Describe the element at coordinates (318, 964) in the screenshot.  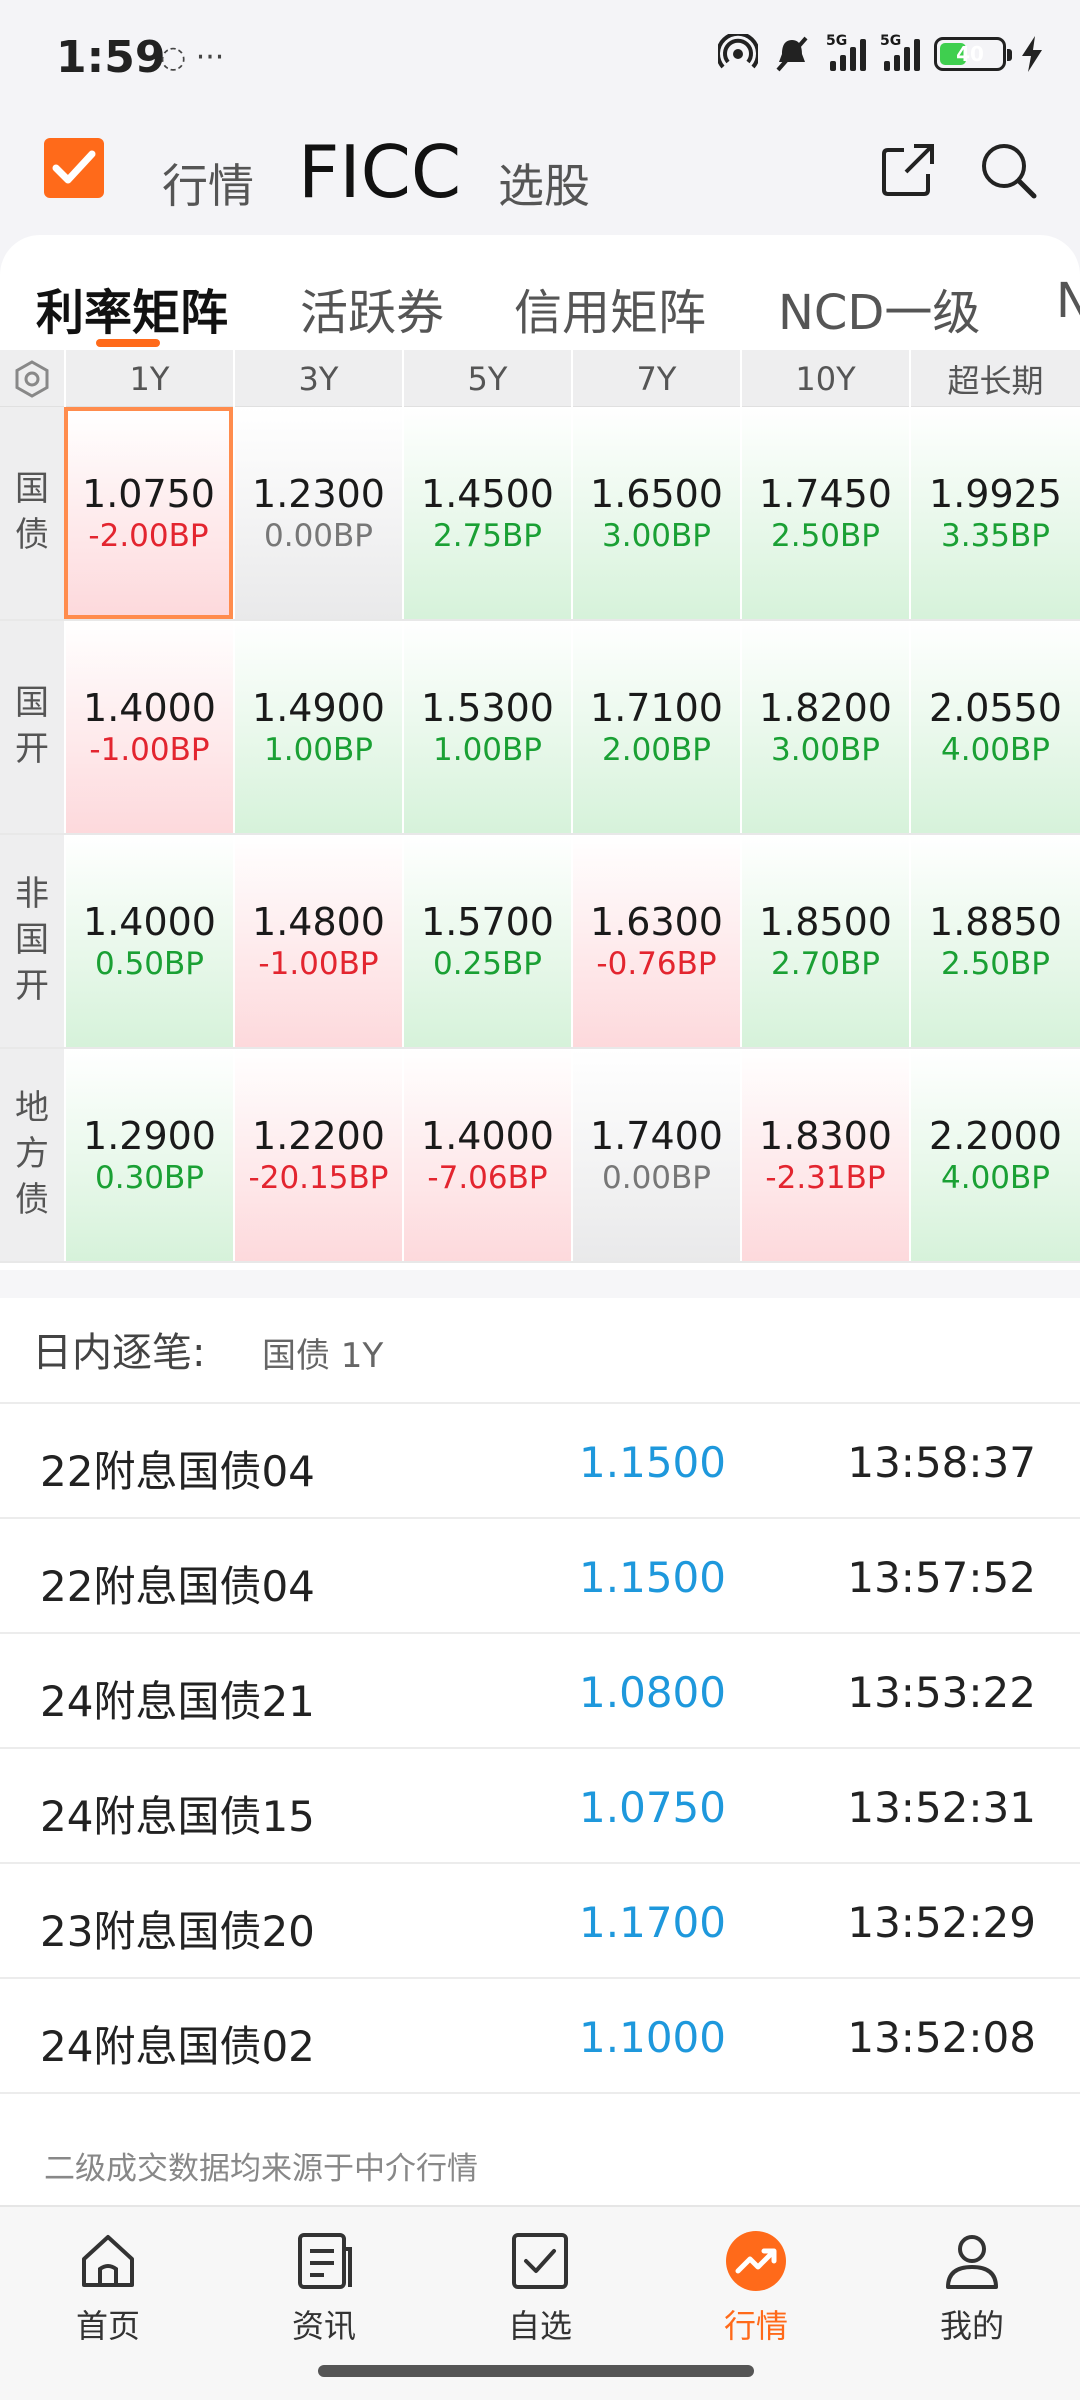
I see `matrix-cell-change: -1.00BP` at that location.